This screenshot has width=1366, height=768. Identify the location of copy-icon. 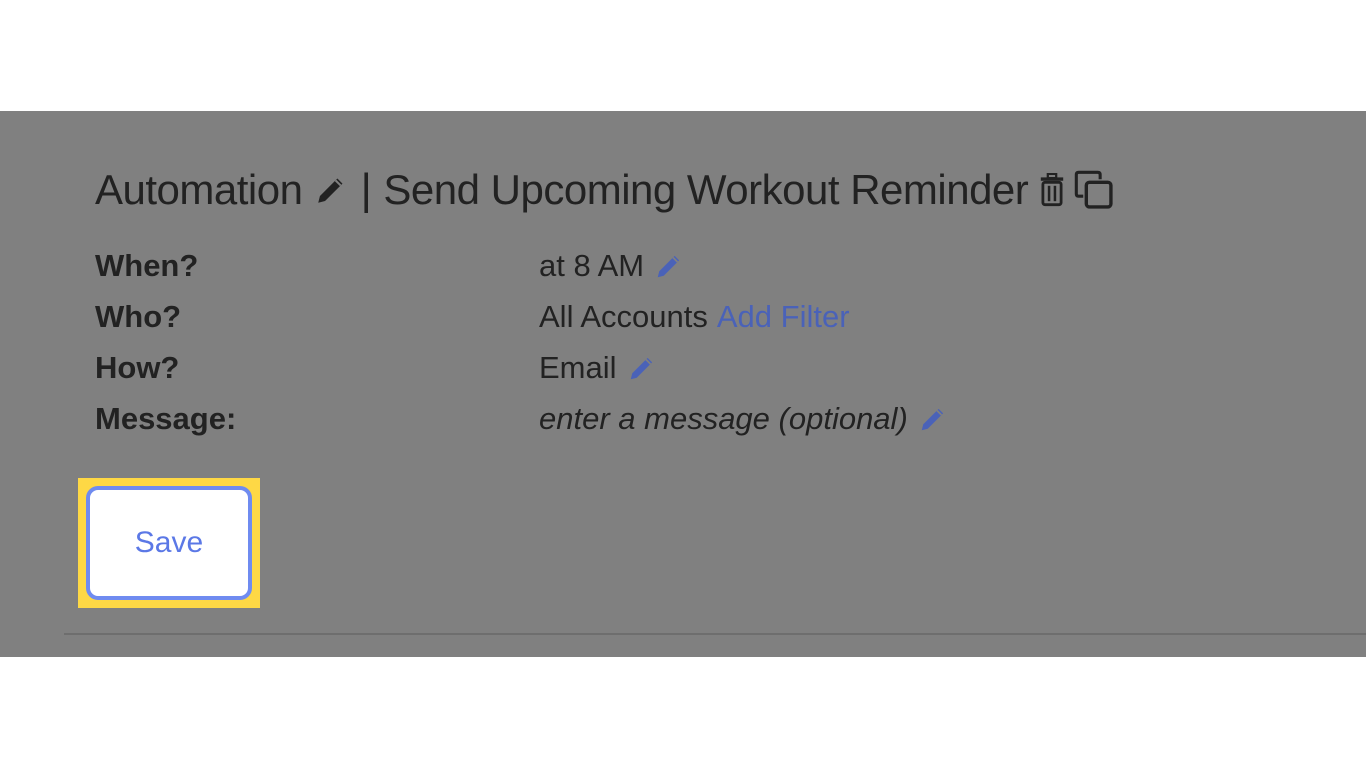
(1094, 190).